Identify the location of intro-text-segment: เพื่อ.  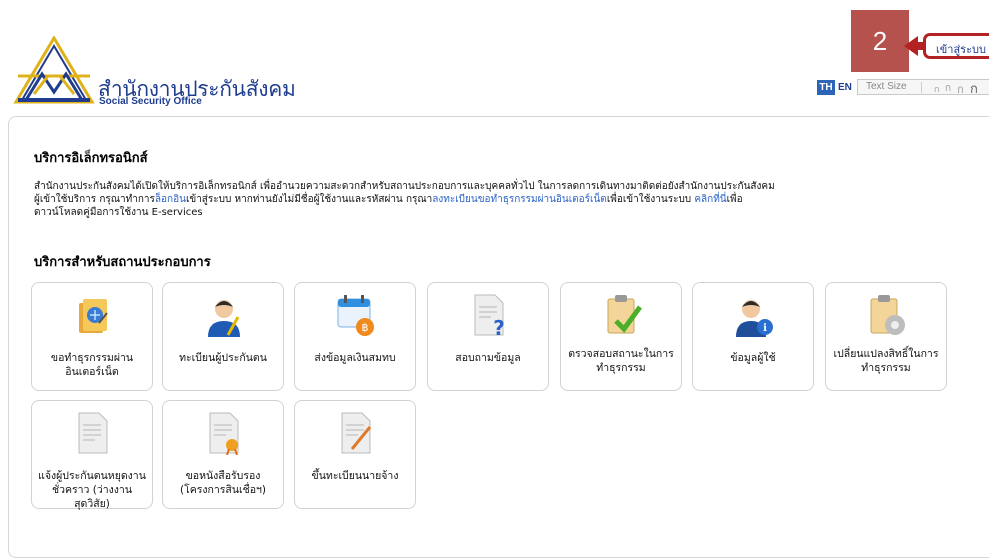
(734, 199).